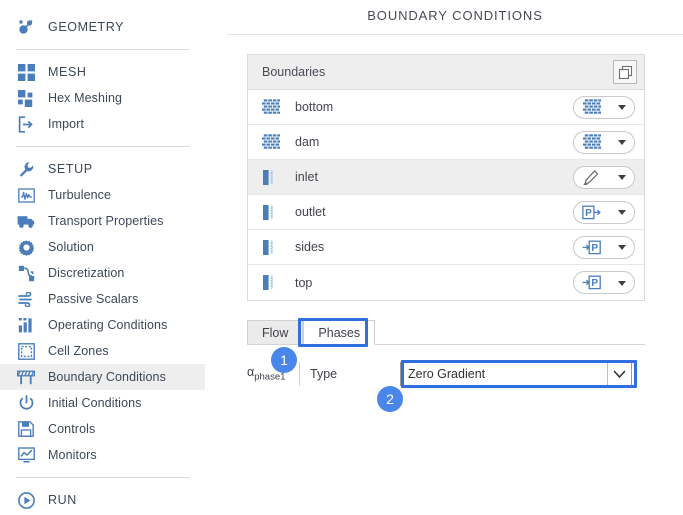 This screenshot has width=683, height=515. Describe the element at coordinates (85, 98) in the screenshot. I see `sidebar-item-label: Hex Meshing` at that location.